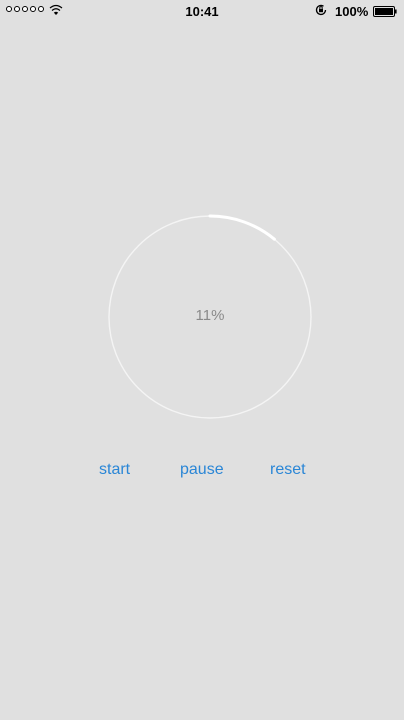 This screenshot has width=404, height=720. I want to click on controls: start pause reset, so click(202, 471).